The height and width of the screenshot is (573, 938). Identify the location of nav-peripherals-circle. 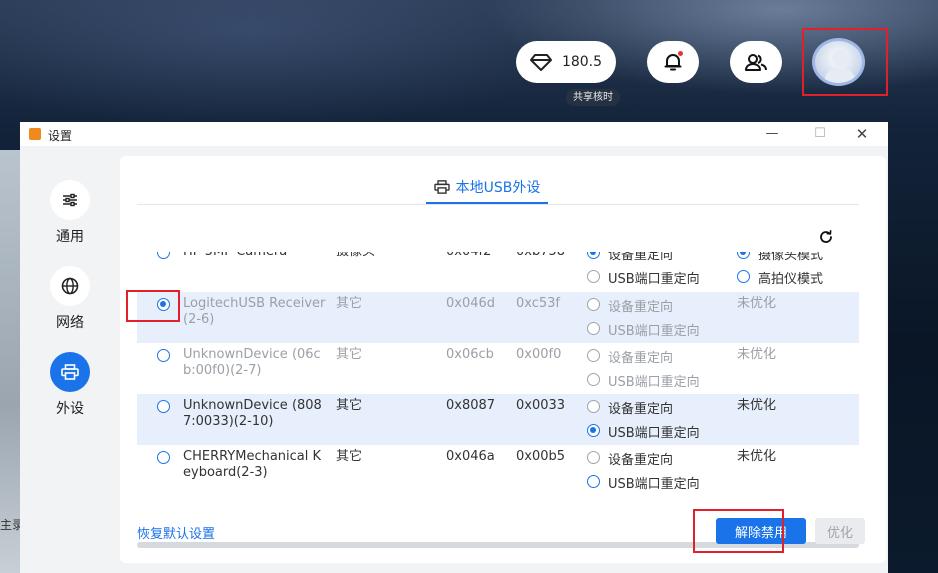
(70, 372).